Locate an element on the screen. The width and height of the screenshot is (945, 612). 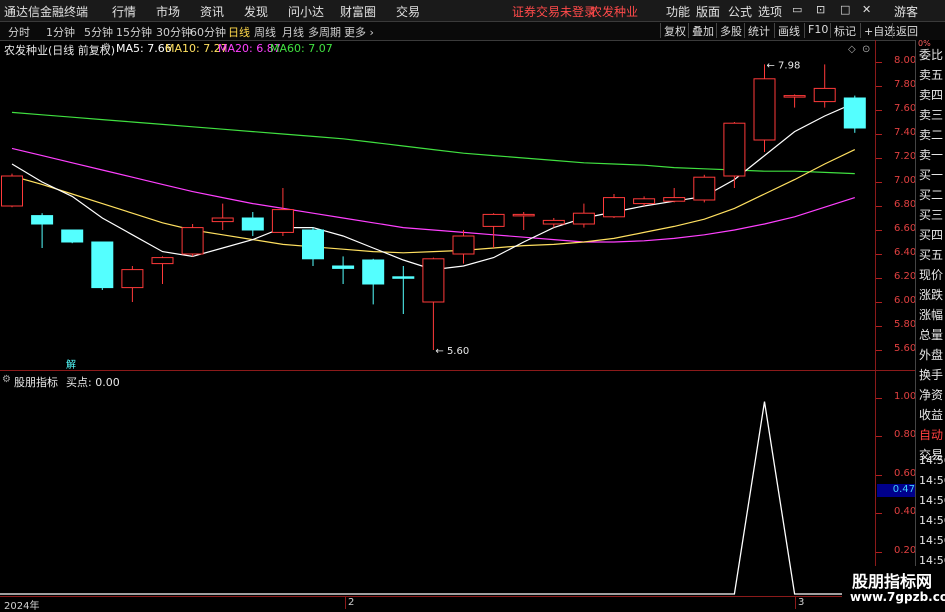
menu-item-news: 资讯 is located at coordinates (212, 11).